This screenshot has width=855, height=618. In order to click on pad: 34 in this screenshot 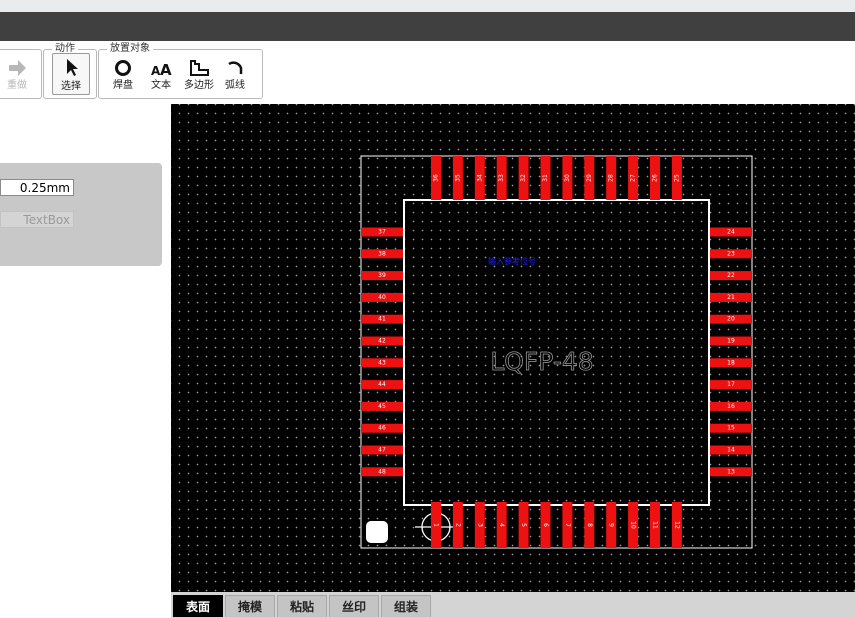, I will do `click(479, 178)`.